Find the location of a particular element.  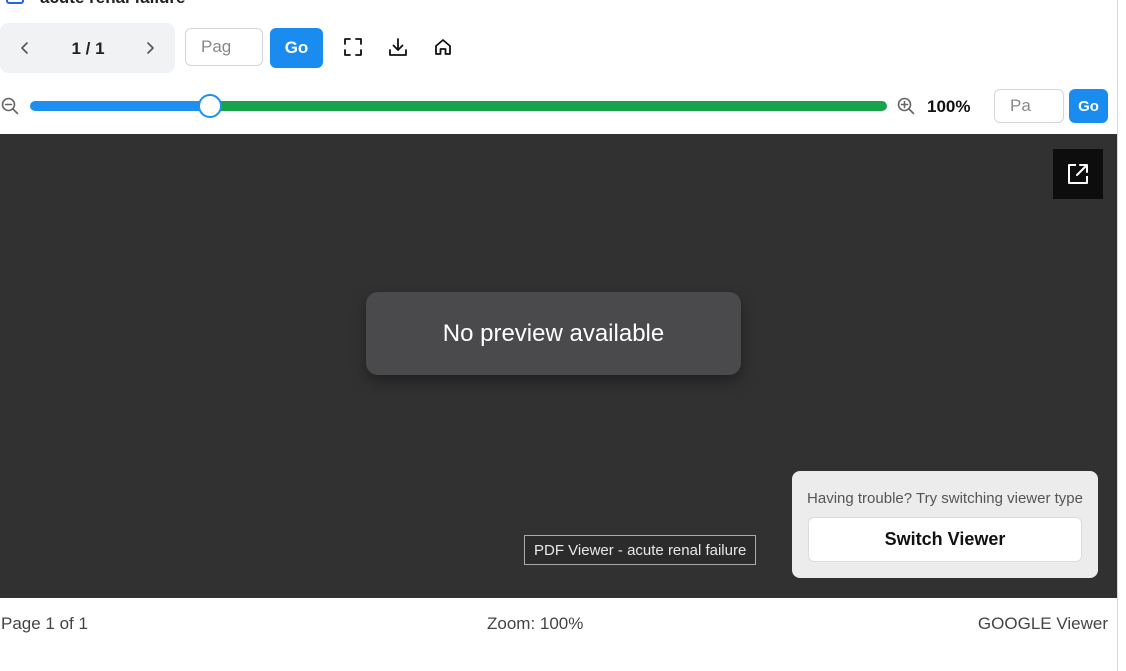

panel-divider is located at coordinates (1117, 335).